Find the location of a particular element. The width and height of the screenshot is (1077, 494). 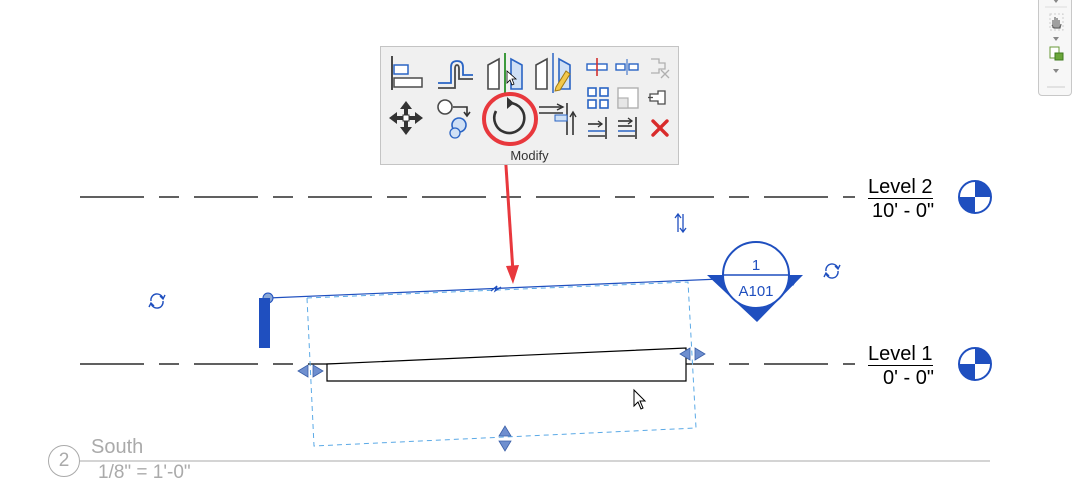

mirror-pick-axis-button is located at coordinates (505, 73).